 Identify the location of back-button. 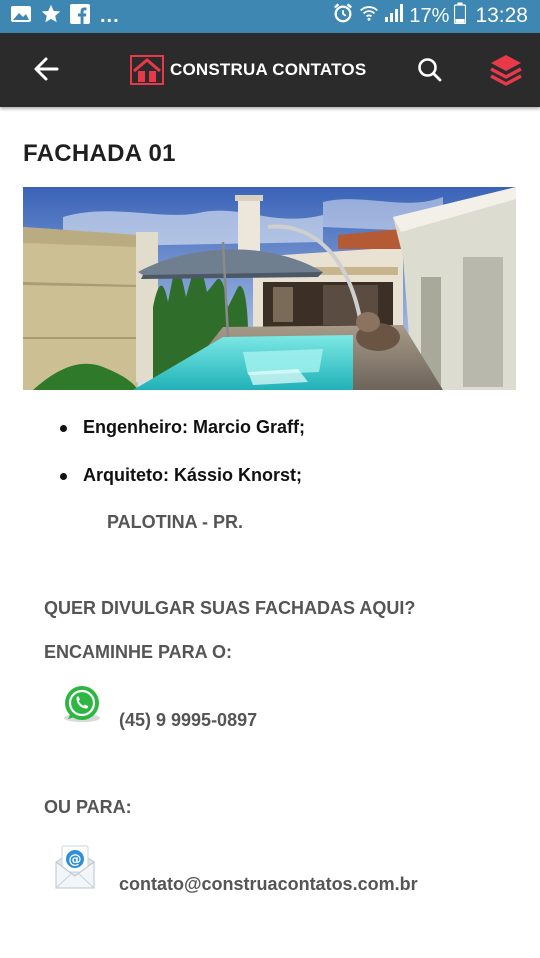
(46, 71).